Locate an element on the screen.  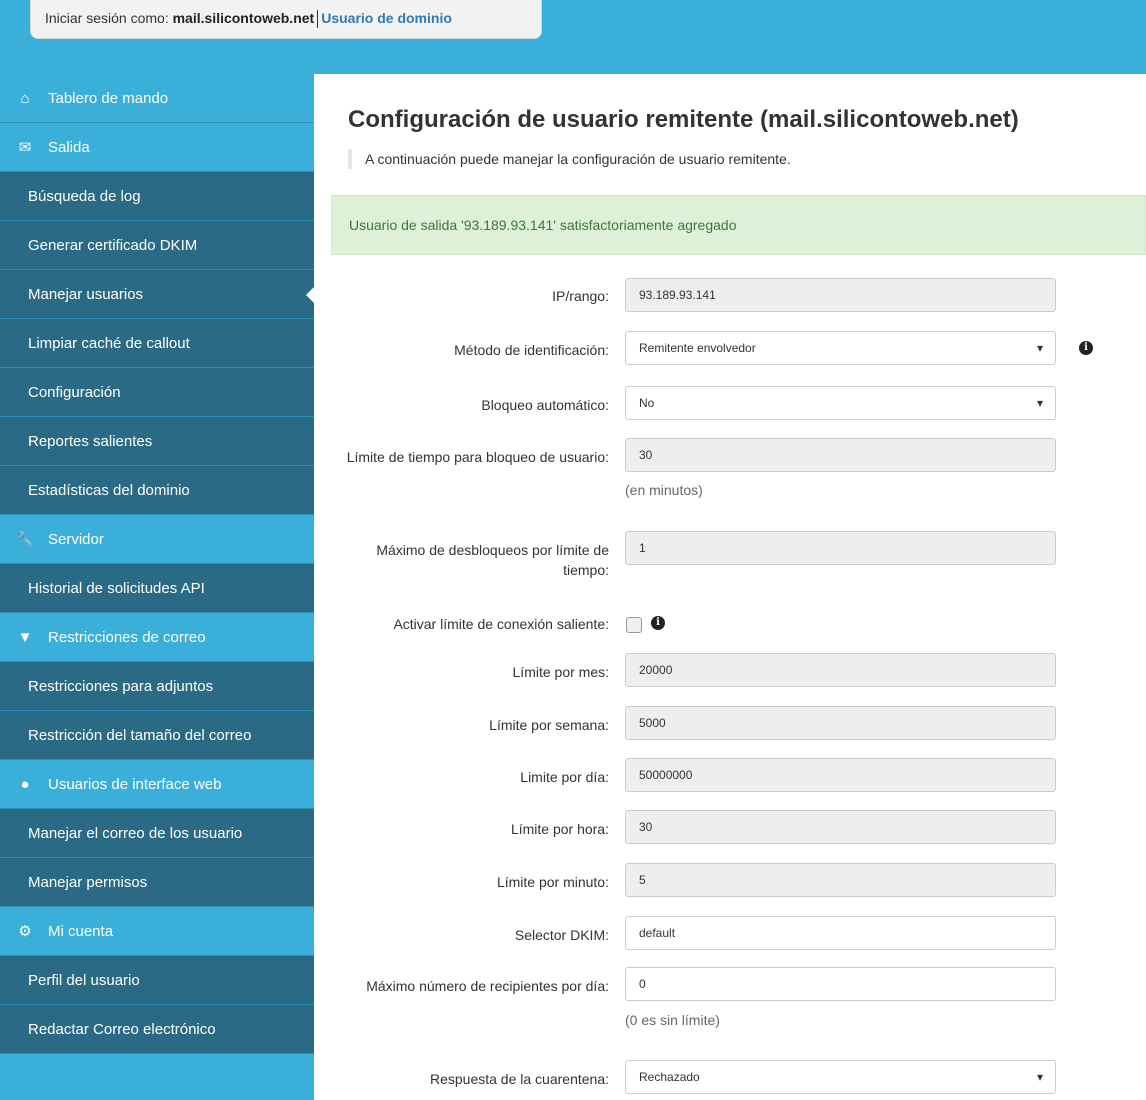
sidebar-item-label: Limpiar caché de callout is located at coordinates (109, 343).